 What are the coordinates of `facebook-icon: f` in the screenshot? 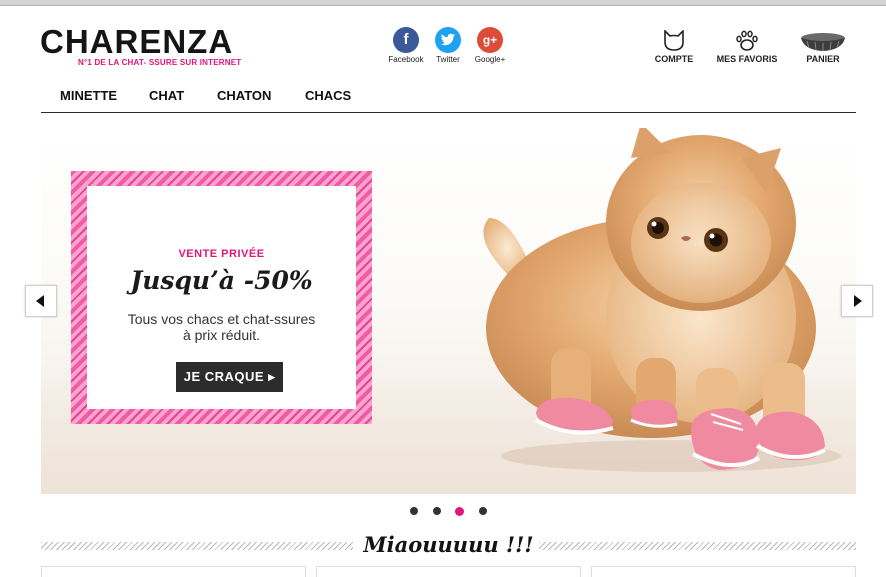 It's located at (406, 40).